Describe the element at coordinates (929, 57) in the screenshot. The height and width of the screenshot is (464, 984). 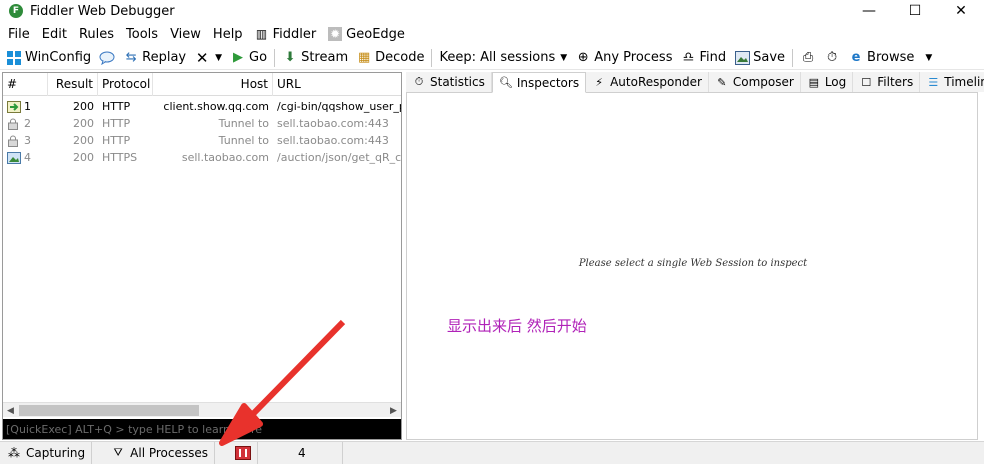
I see `browse-dropdown-caret-icon: ▼` at that location.